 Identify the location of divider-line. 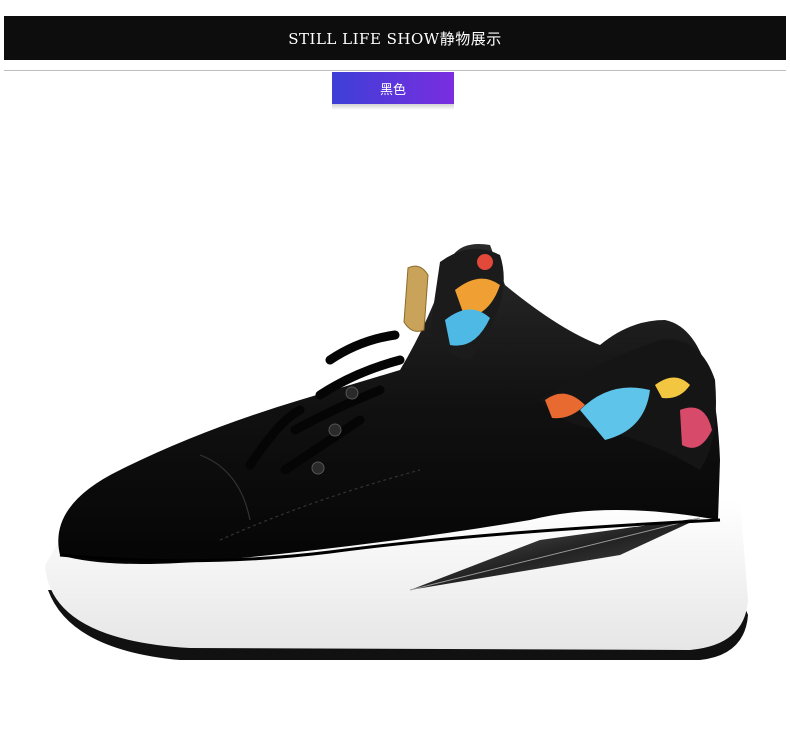
(395, 70).